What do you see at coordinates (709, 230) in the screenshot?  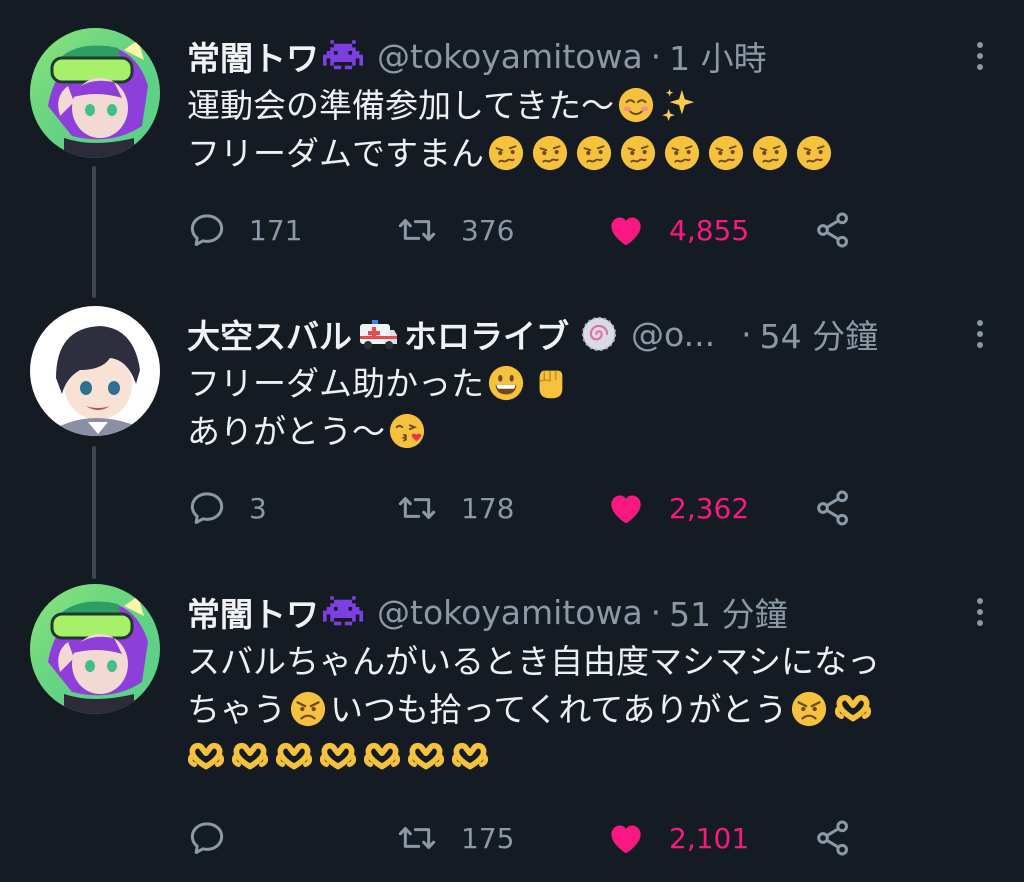 I see `like-count: 4,855` at bounding box center [709, 230].